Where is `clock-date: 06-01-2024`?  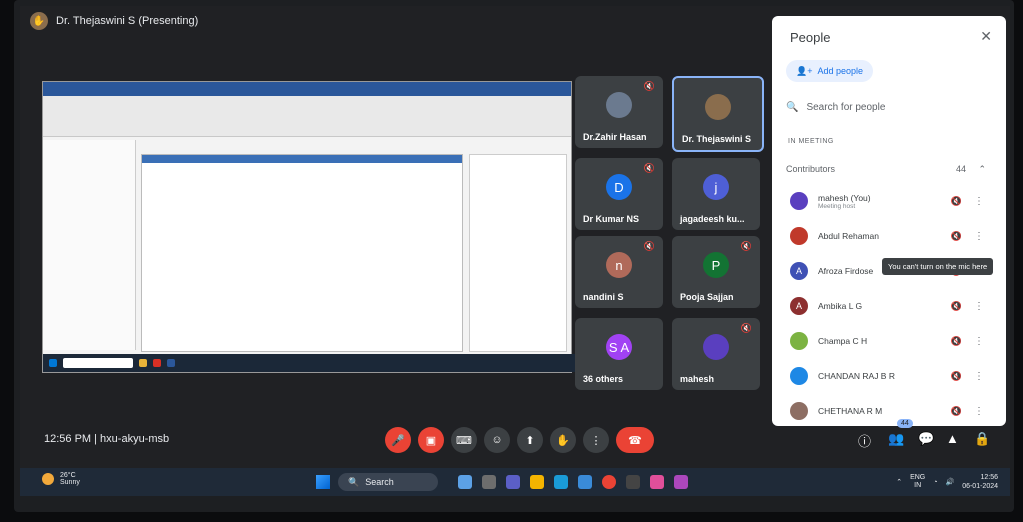 clock-date: 06-01-2024 is located at coordinates (980, 486).